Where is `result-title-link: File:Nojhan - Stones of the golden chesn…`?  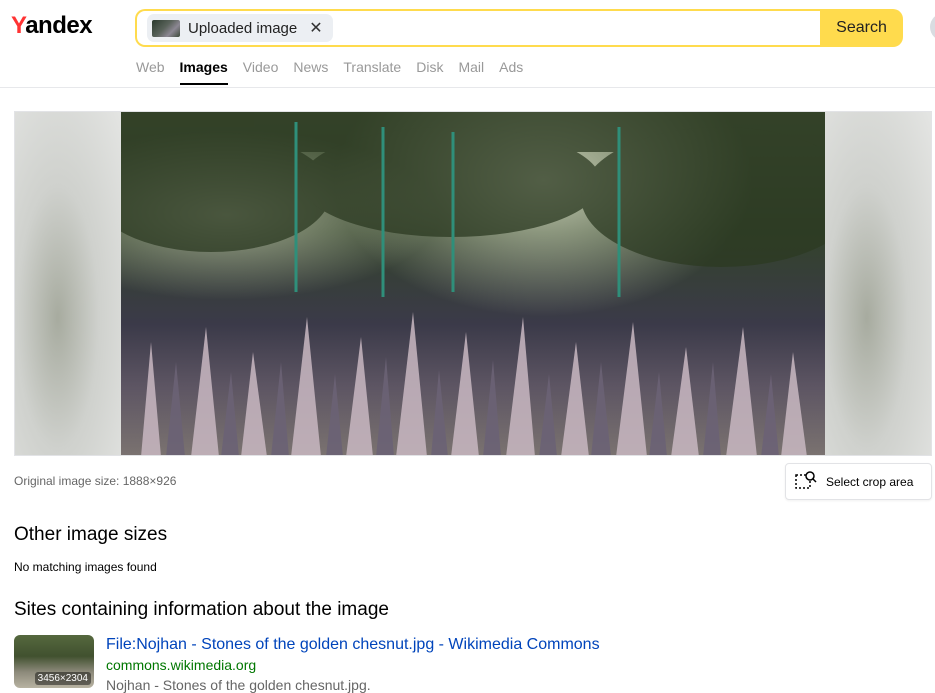
result-title-link: File:Nojhan - Stones of the golden chesn… is located at coordinates (353, 645).